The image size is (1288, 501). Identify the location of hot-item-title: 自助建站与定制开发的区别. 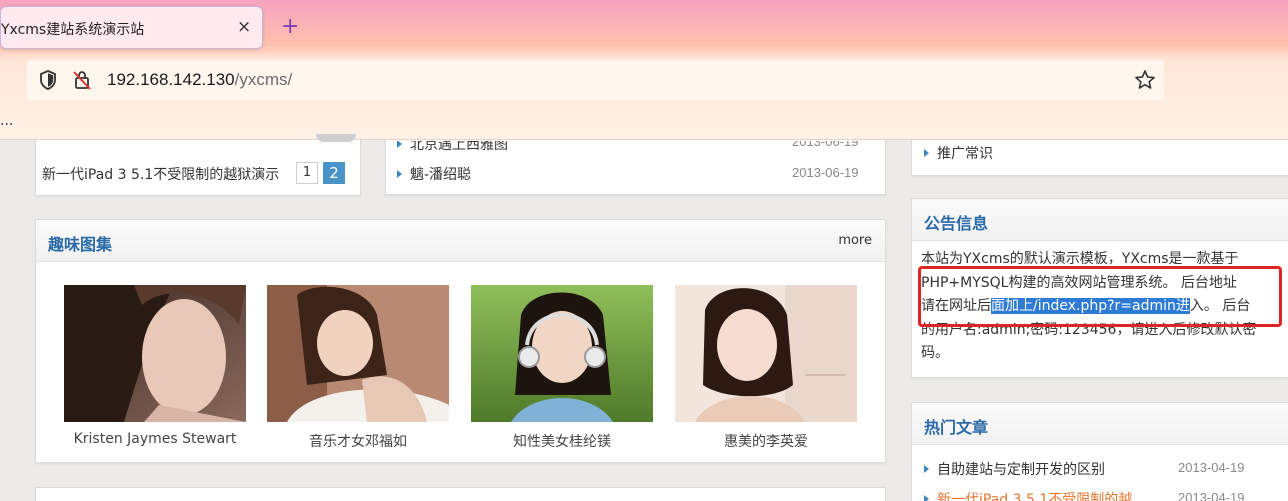
(1021, 470).